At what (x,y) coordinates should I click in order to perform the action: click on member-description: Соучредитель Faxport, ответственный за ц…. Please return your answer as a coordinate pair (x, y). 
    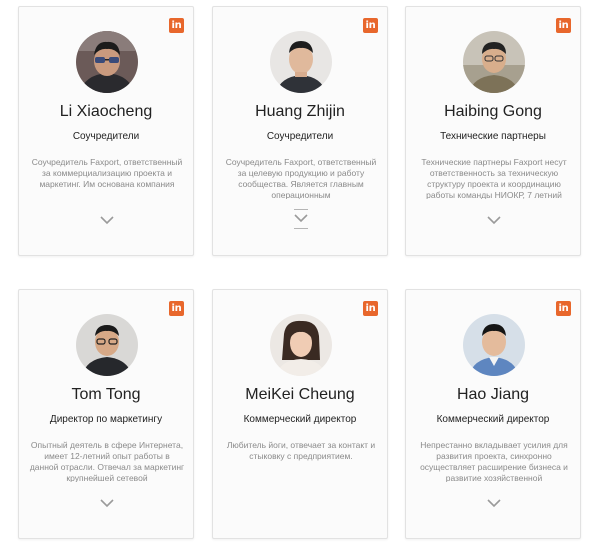
    Looking at the image, I should click on (301, 178).